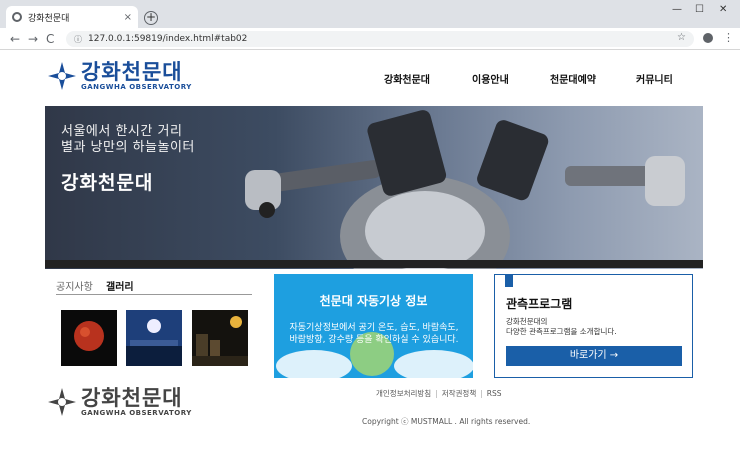  I want to click on footer-link-rss: RSS, so click(494, 393).